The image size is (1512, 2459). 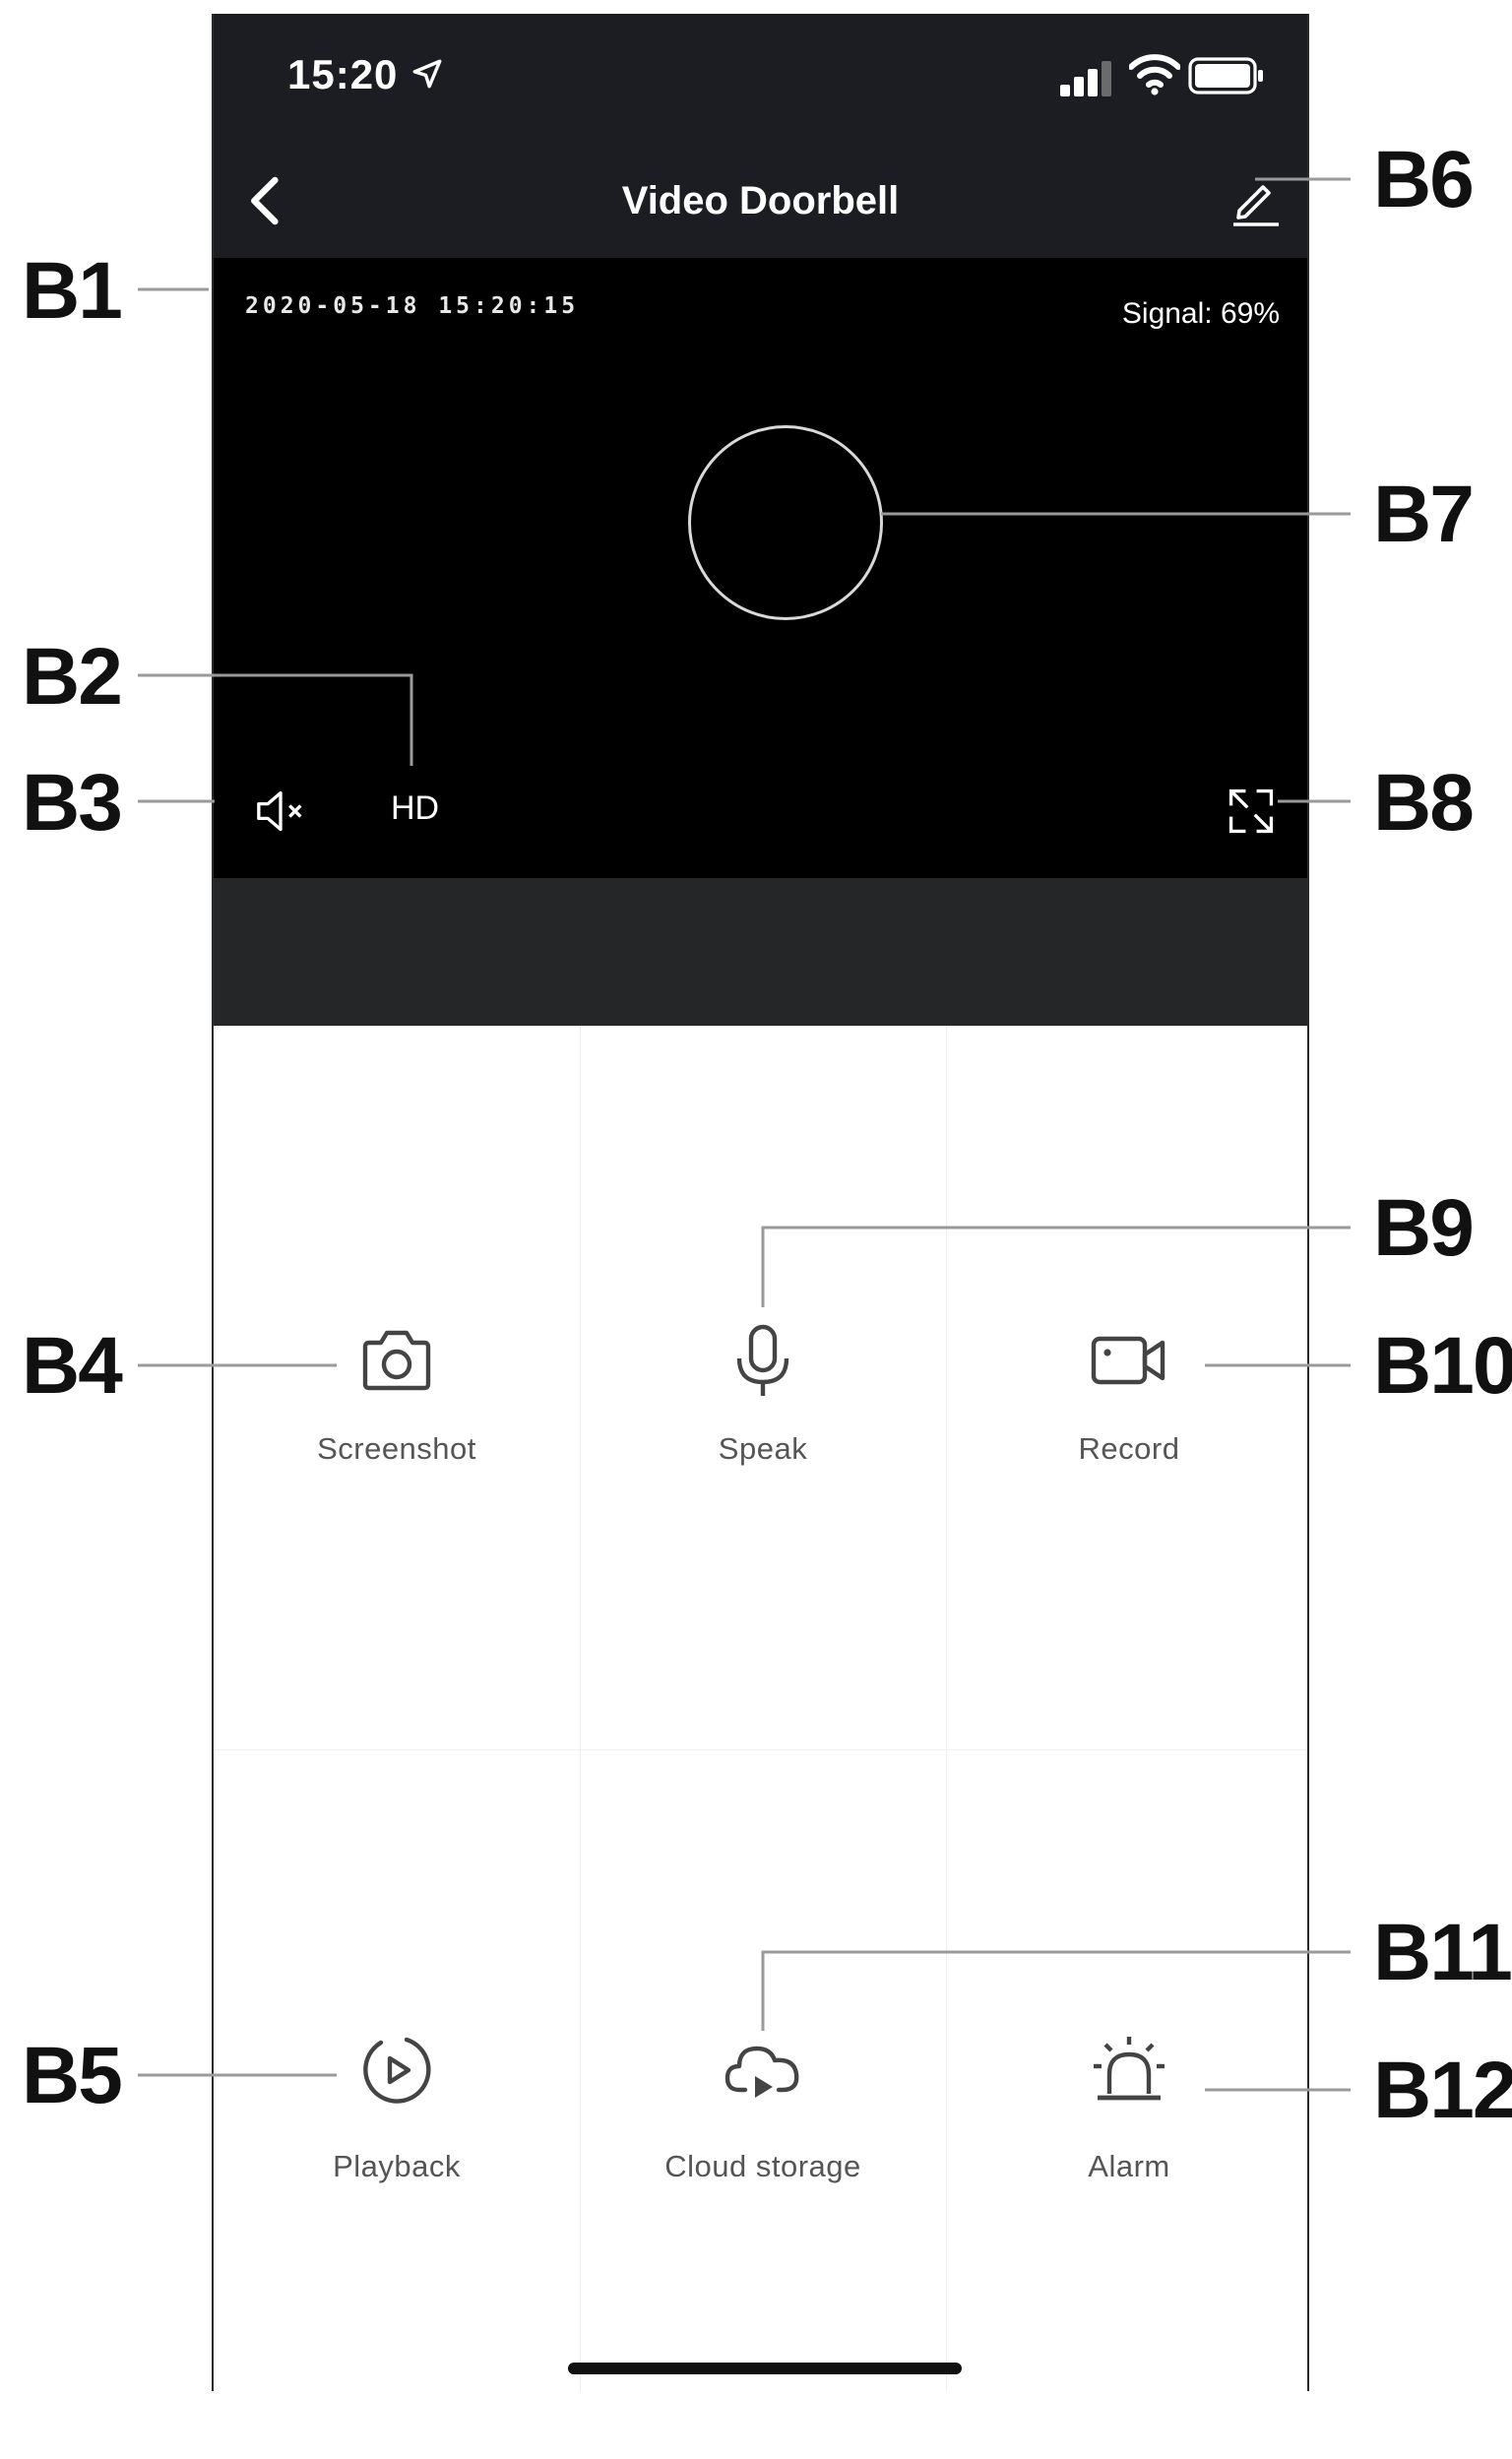 What do you see at coordinates (785, 522) in the screenshot?
I see `loading-indicator` at bounding box center [785, 522].